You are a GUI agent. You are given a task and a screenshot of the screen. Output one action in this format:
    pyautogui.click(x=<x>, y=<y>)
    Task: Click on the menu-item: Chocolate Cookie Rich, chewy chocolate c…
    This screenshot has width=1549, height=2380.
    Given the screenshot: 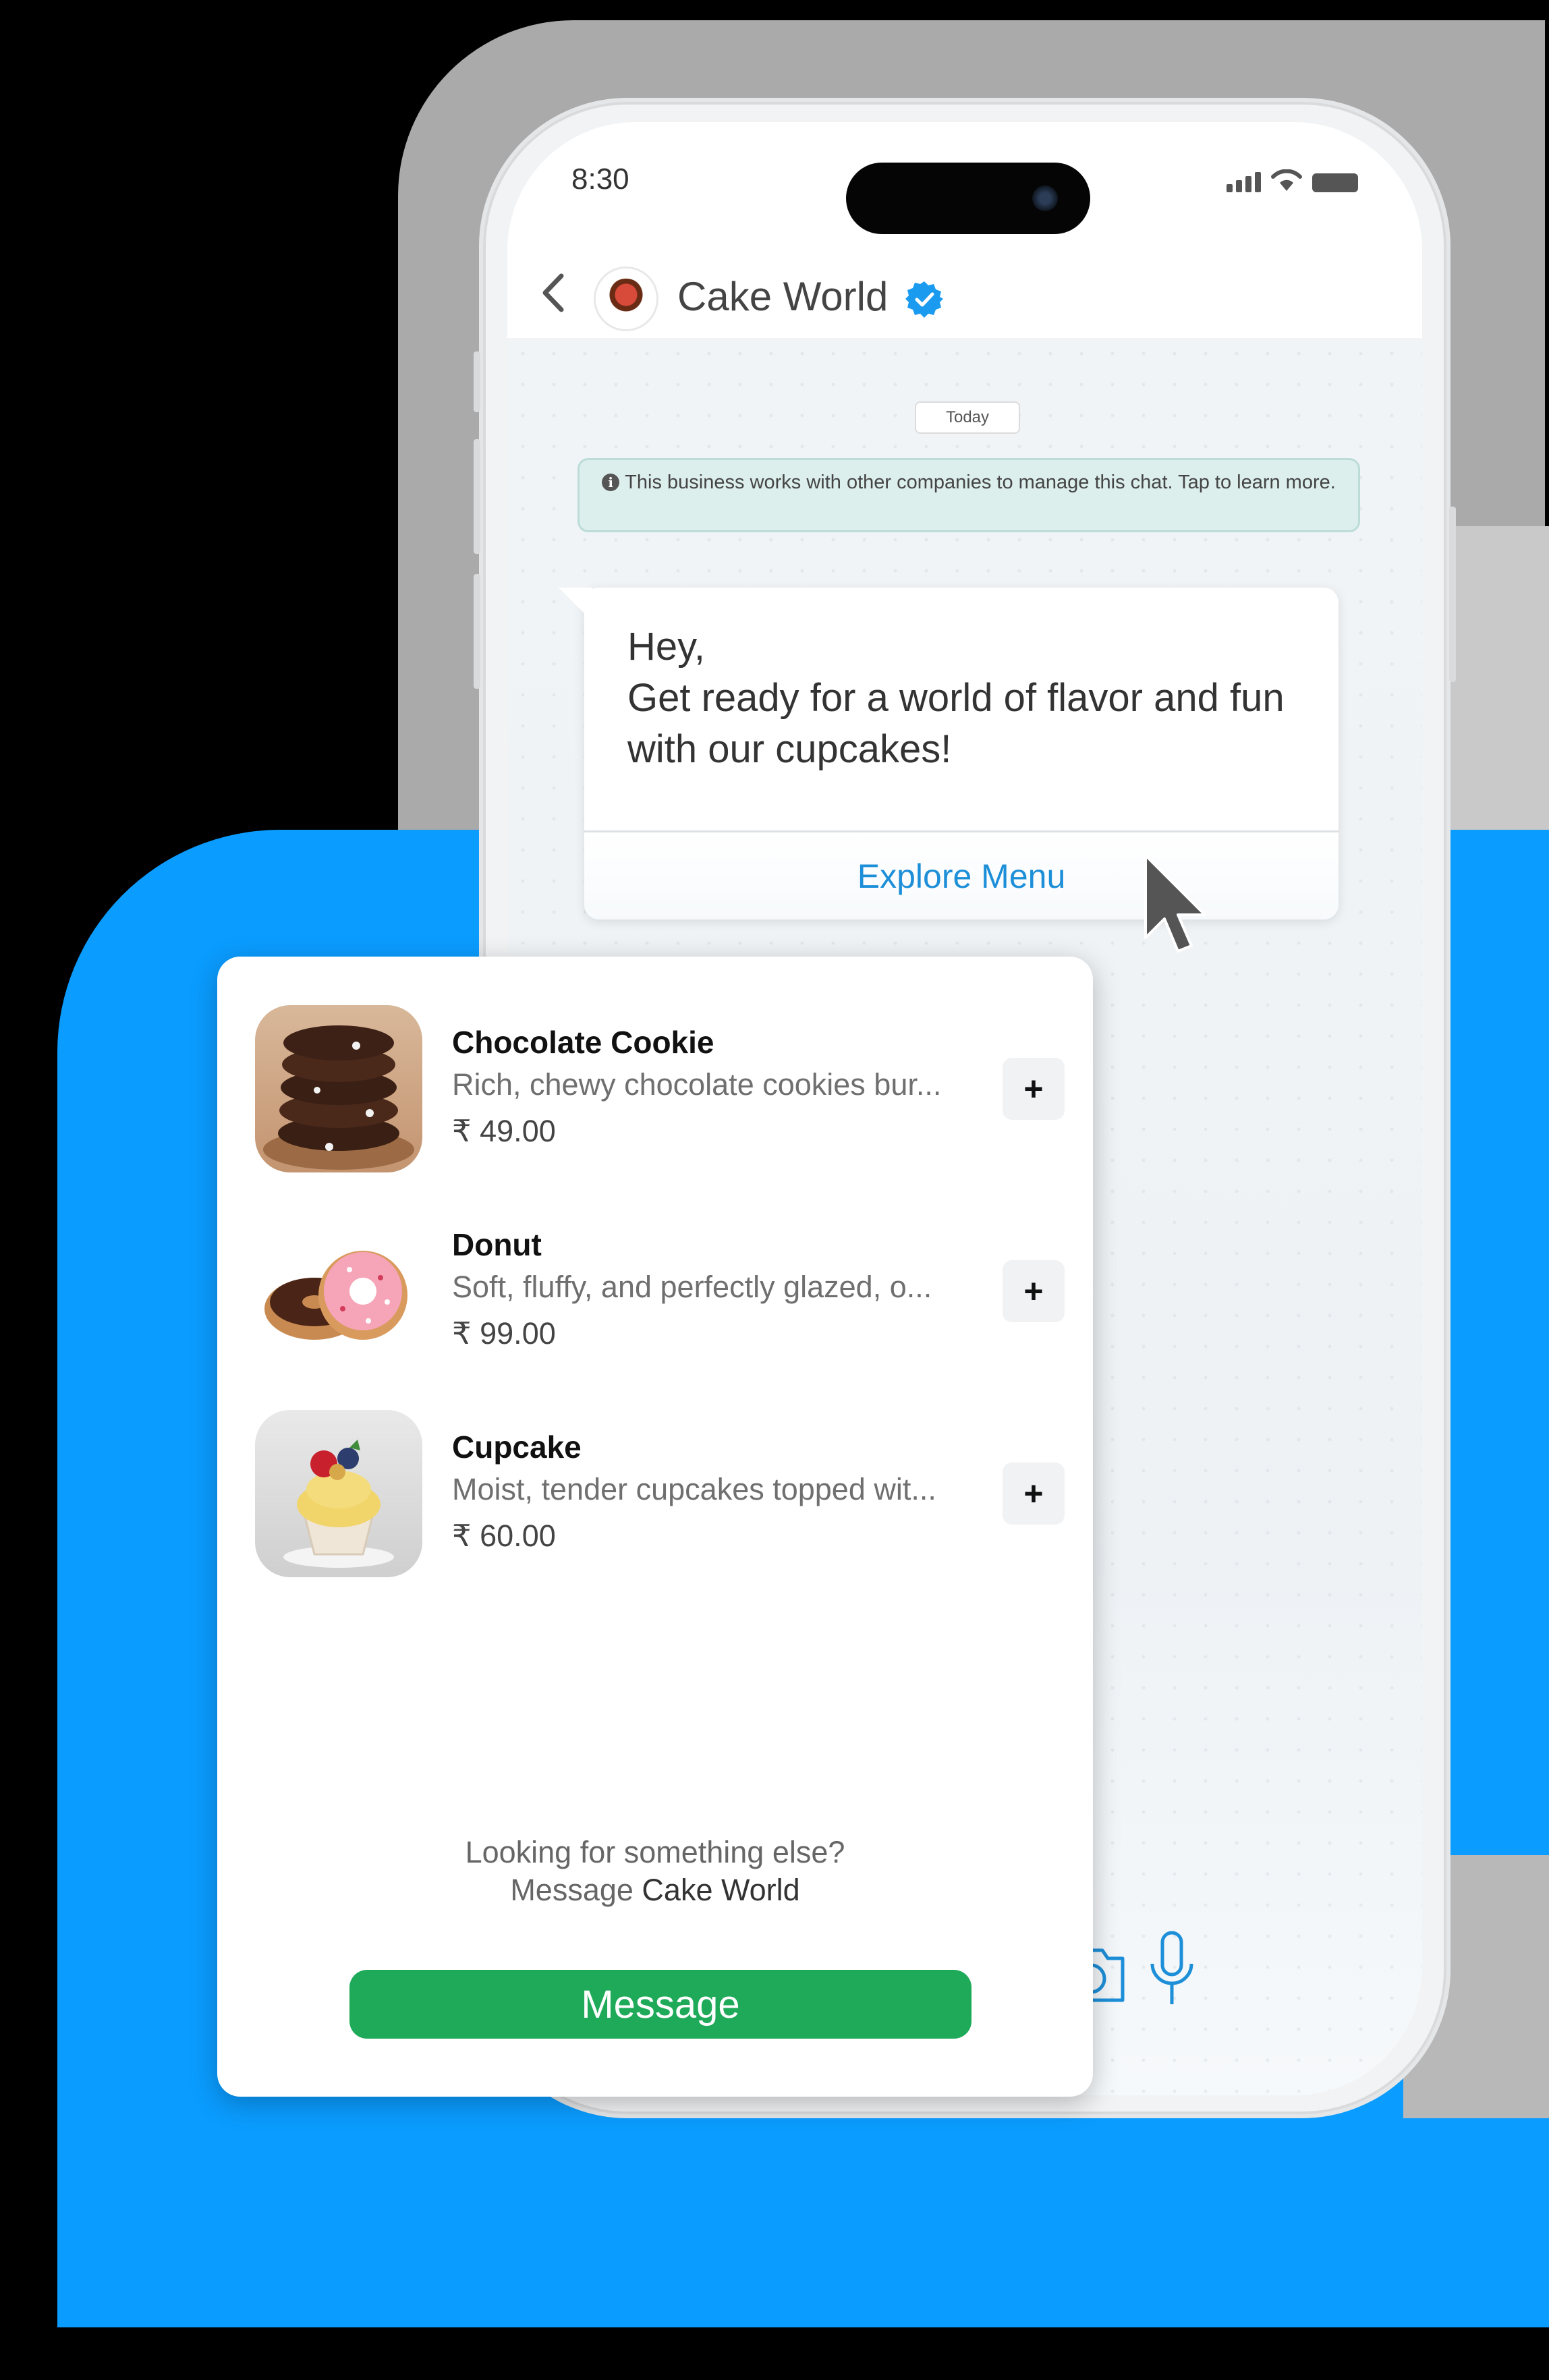 What is the action you would take?
    pyautogui.click(x=663, y=1089)
    